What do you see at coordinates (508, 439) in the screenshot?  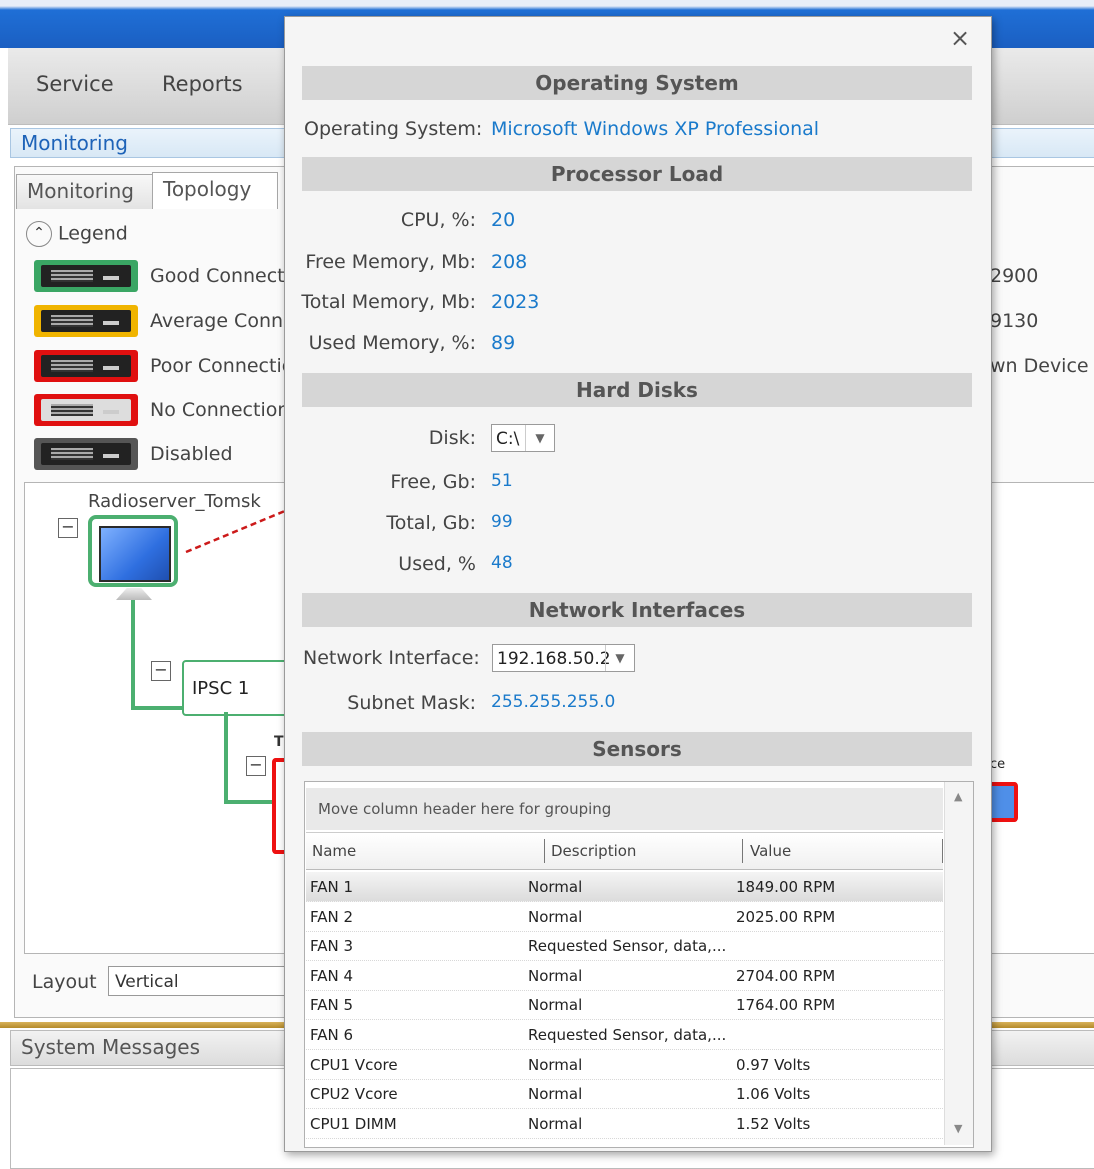 I see `disk-select-value: C:\` at bounding box center [508, 439].